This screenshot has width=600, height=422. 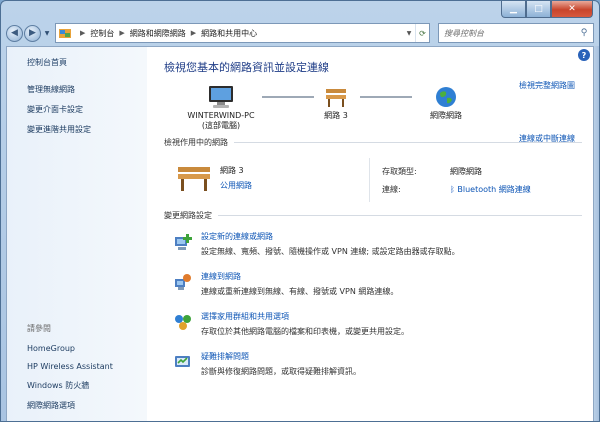 I want to click on network-type-link: 公用網路, so click(x=236, y=185).